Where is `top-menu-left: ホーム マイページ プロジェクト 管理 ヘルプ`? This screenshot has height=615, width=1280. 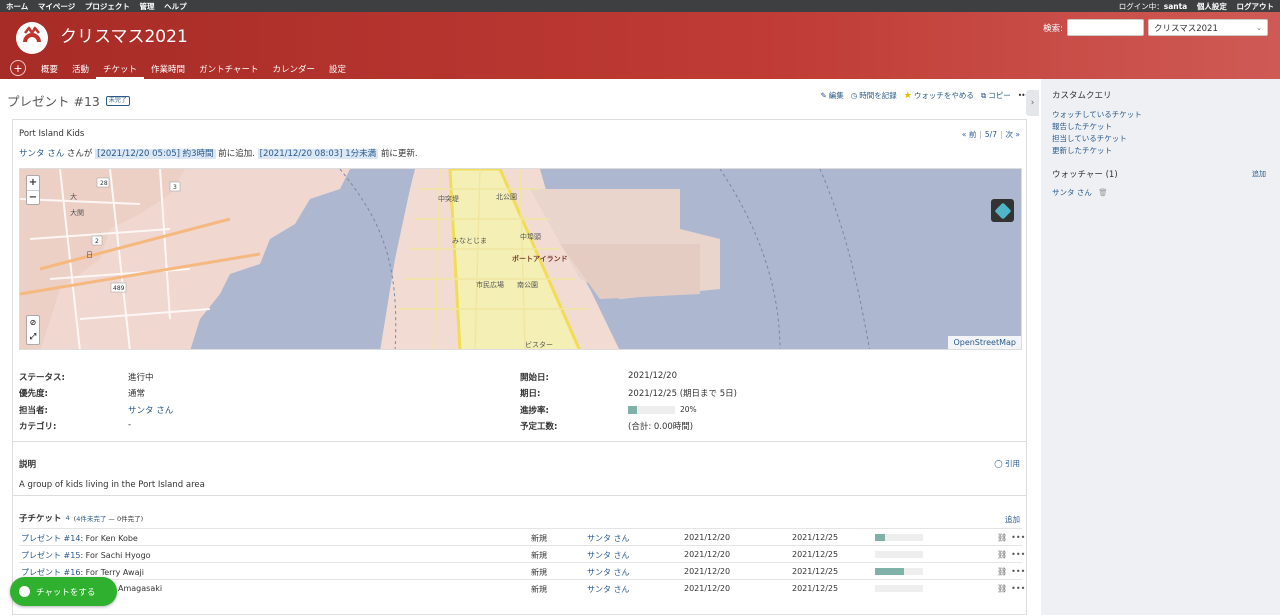 top-menu-left: ホーム マイページ プロジェクト 管理 ヘルプ is located at coordinates (100, 6).